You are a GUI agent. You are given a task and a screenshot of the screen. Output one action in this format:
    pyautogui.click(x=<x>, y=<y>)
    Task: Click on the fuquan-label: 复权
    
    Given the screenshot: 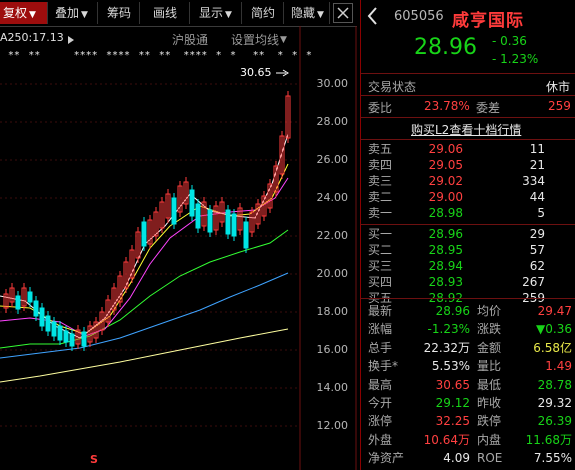 What is the action you would take?
    pyautogui.click(x=15, y=13)
    